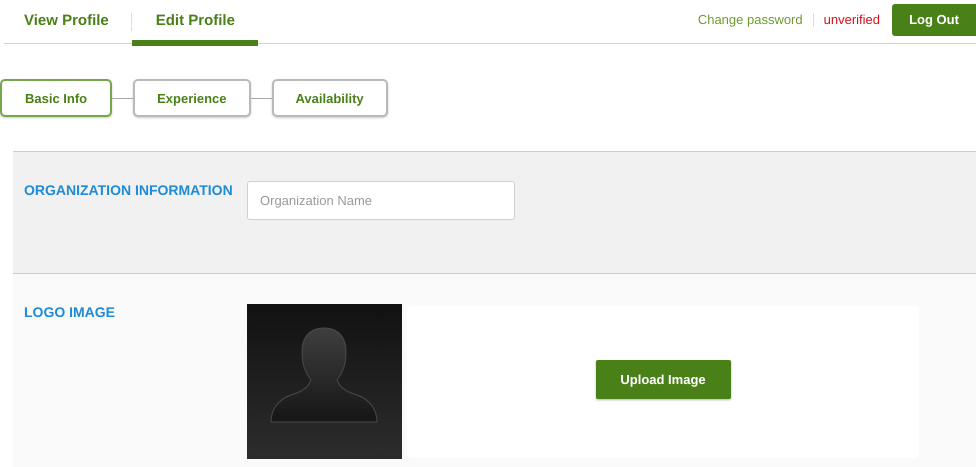 This screenshot has height=467, width=976. Describe the element at coordinates (195, 23) in the screenshot. I see `profile-tab: Edit Profile` at that location.